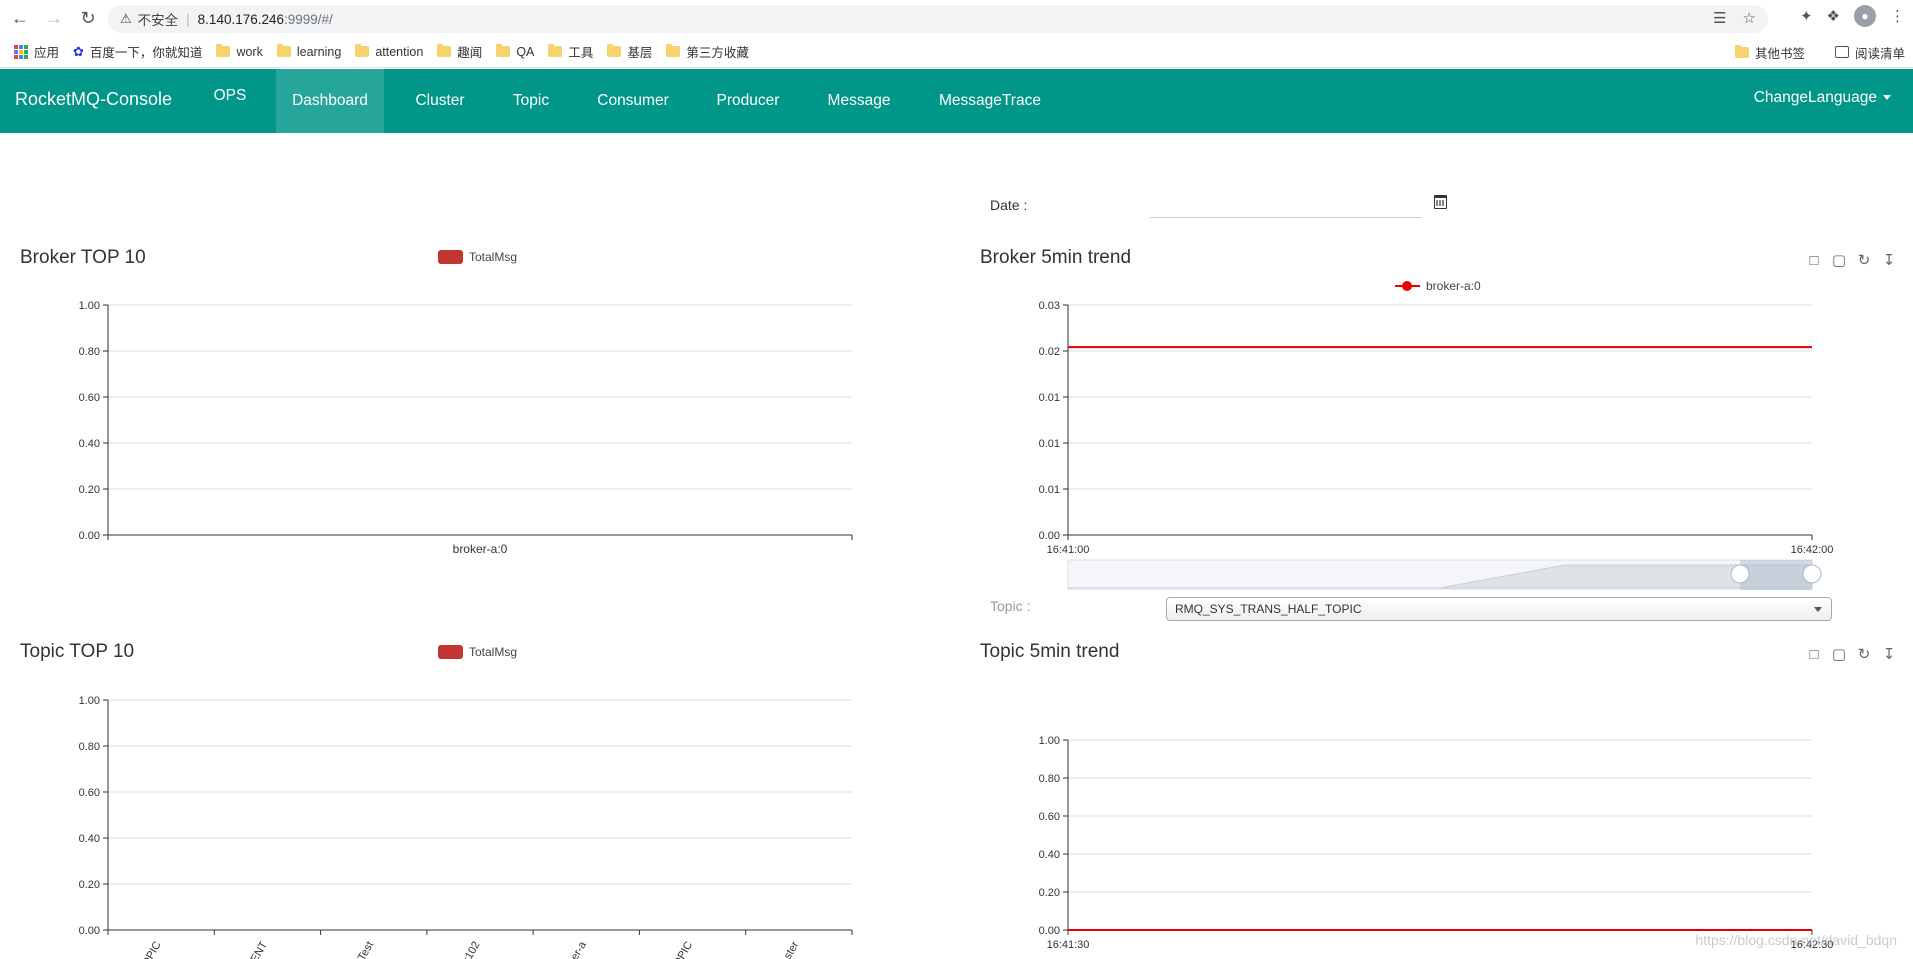  I want to click on nav-cluster: Cluster, so click(440, 101).